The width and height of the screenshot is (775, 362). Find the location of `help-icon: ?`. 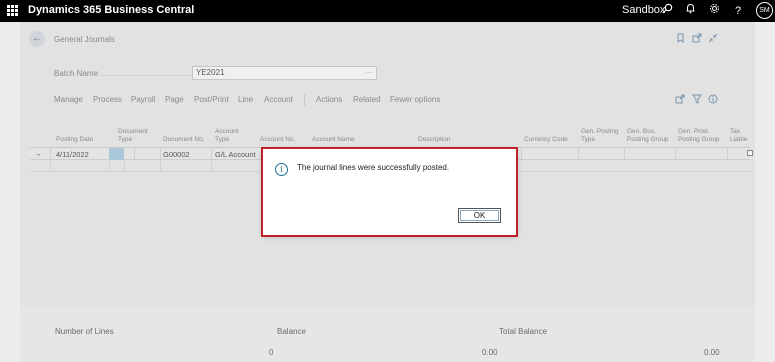

help-icon: ? is located at coordinates (738, 11).